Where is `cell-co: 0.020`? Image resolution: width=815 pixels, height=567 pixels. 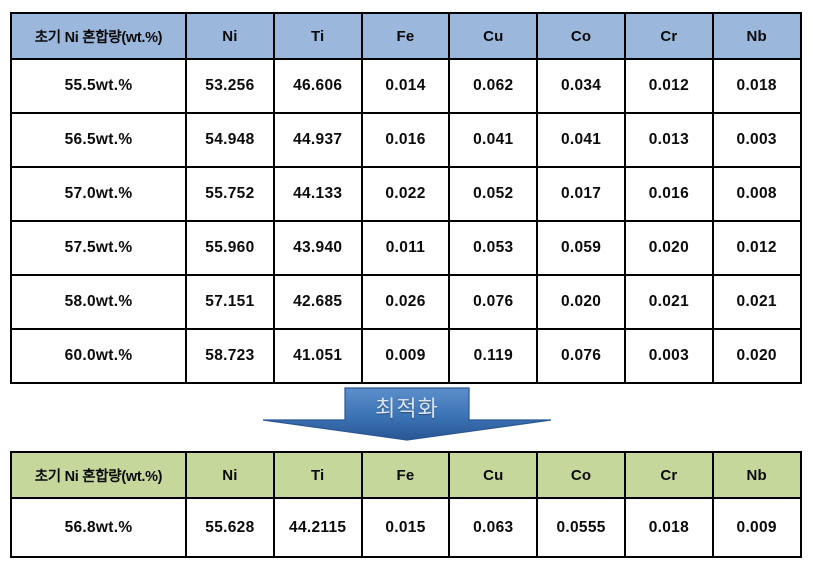
cell-co: 0.020 is located at coordinates (581, 302).